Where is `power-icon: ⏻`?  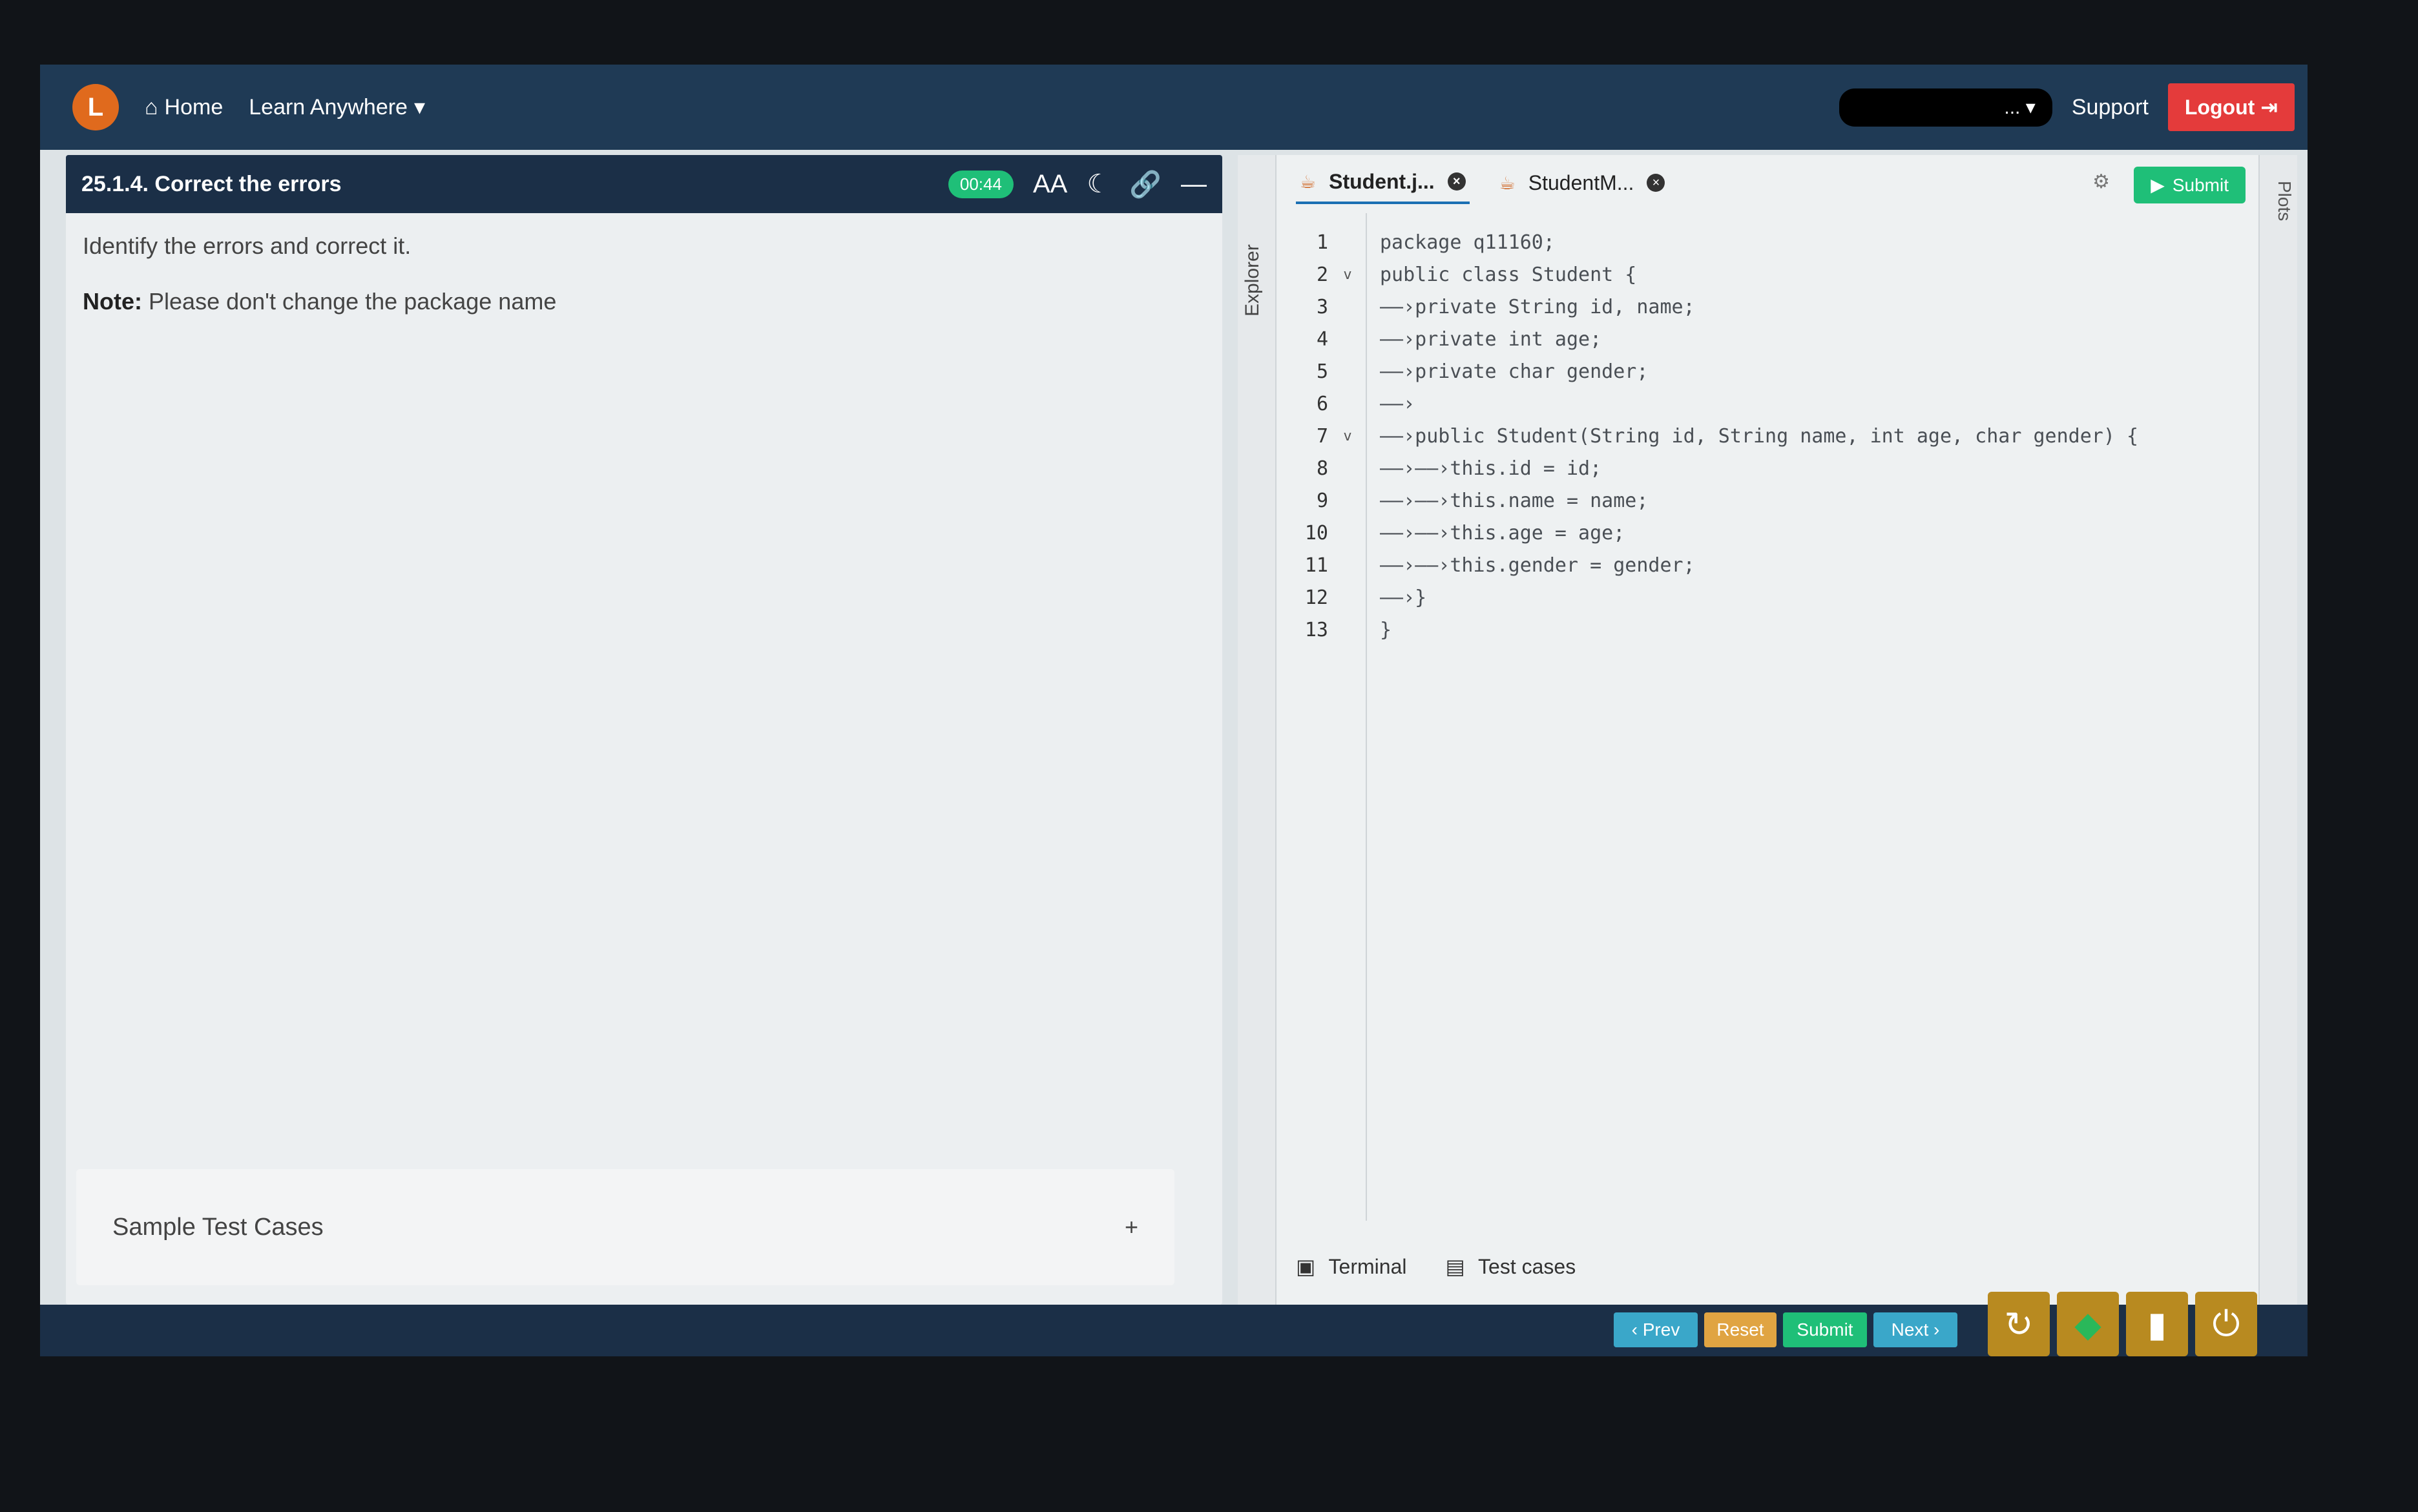 power-icon: ⏻ is located at coordinates (2226, 1324).